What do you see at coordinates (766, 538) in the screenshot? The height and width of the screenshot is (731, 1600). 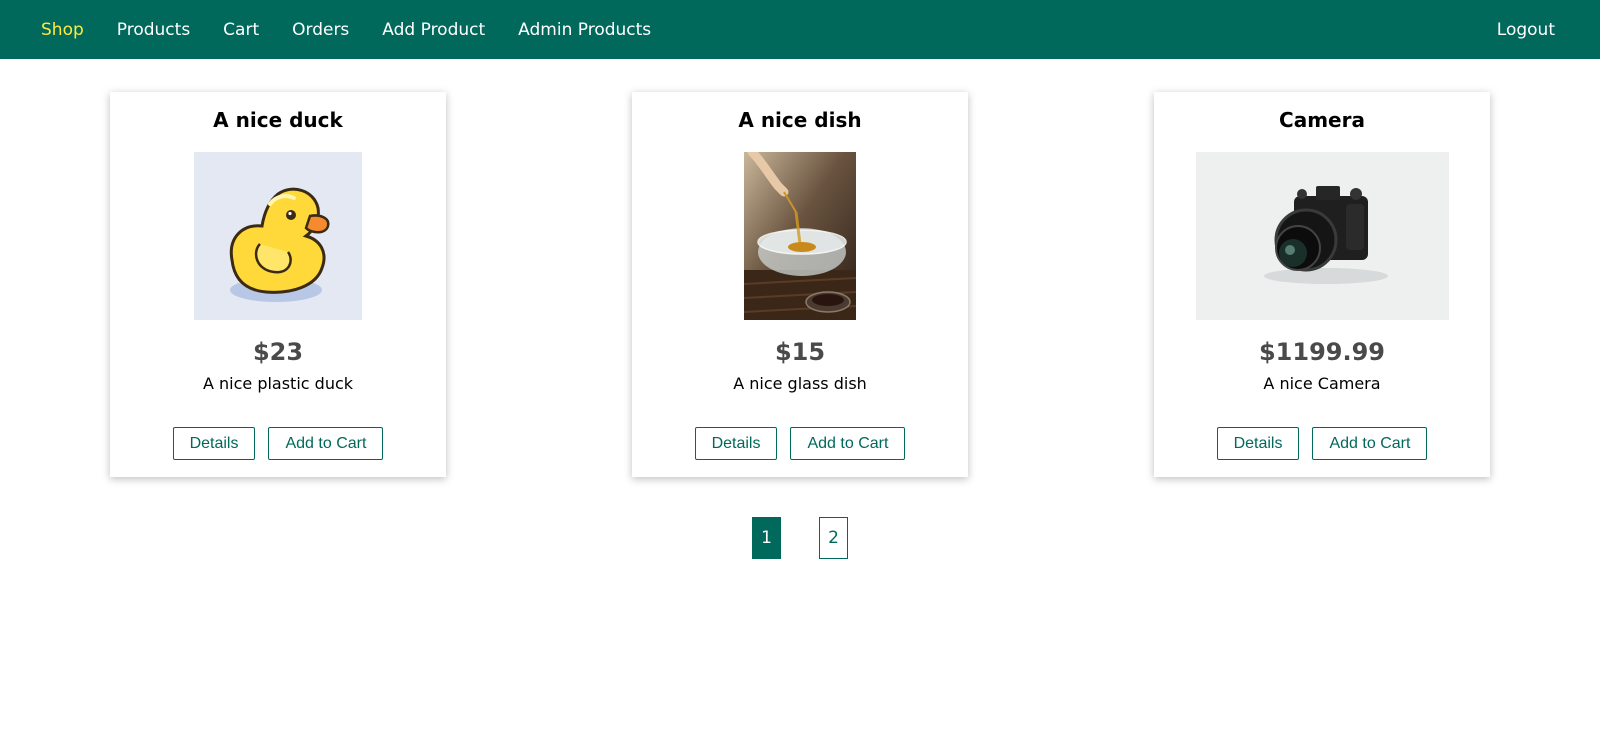 I see `page-1-button: 1` at bounding box center [766, 538].